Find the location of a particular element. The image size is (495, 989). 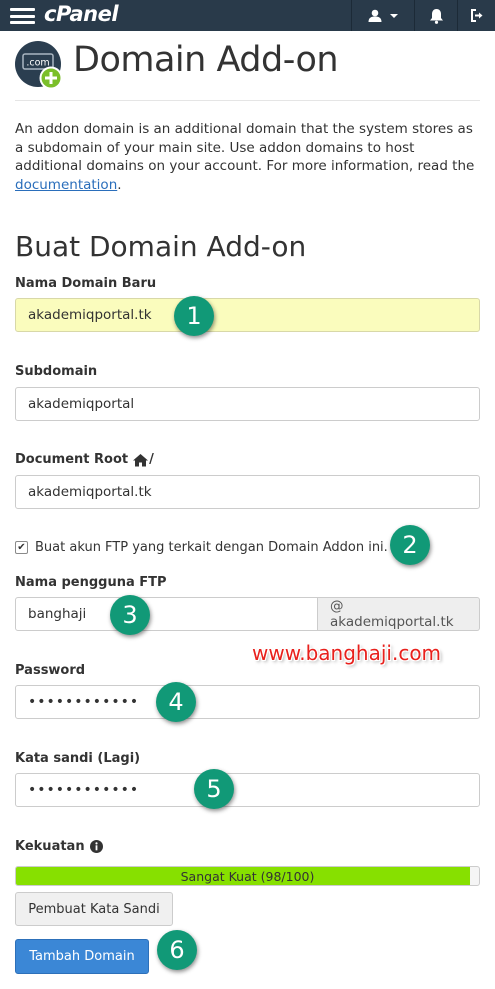

annotation-badge: 5 is located at coordinates (214, 789).